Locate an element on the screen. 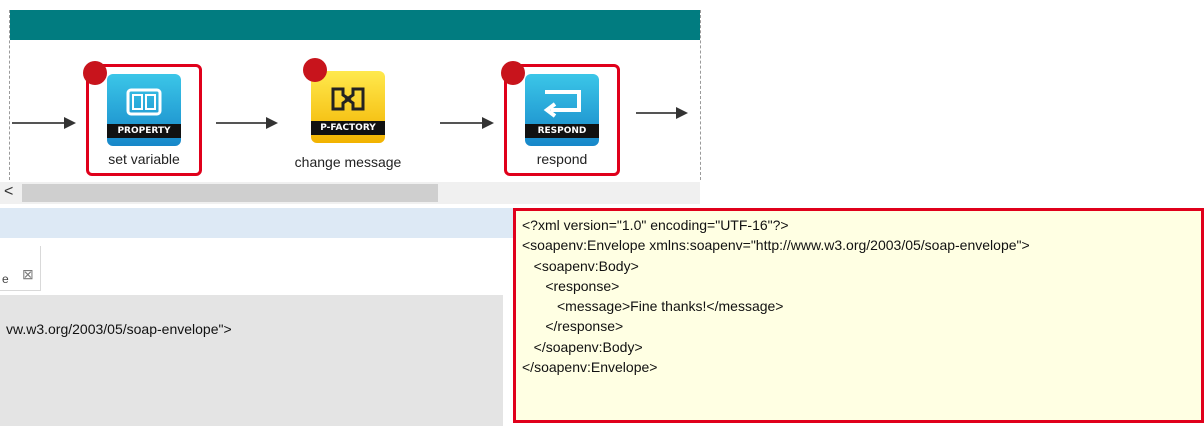 Image resolution: width=1204 pixels, height=426 pixels. respond-icon: RESPOND is located at coordinates (562, 110).